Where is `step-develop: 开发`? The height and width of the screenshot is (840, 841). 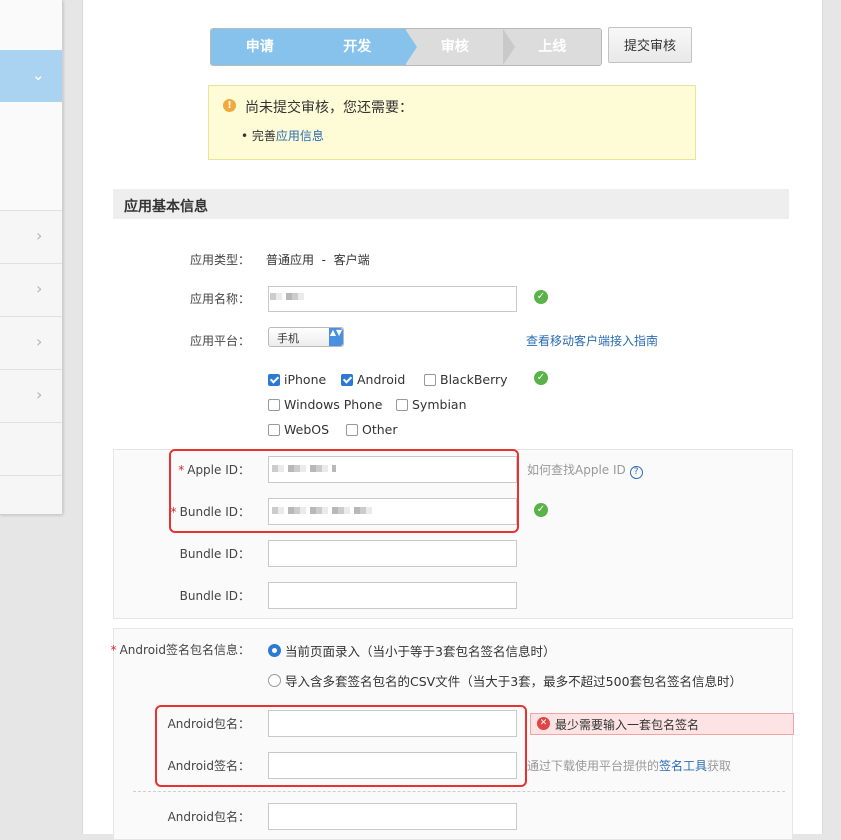 step-develop: 开发 is located at coordinates (362, 47).